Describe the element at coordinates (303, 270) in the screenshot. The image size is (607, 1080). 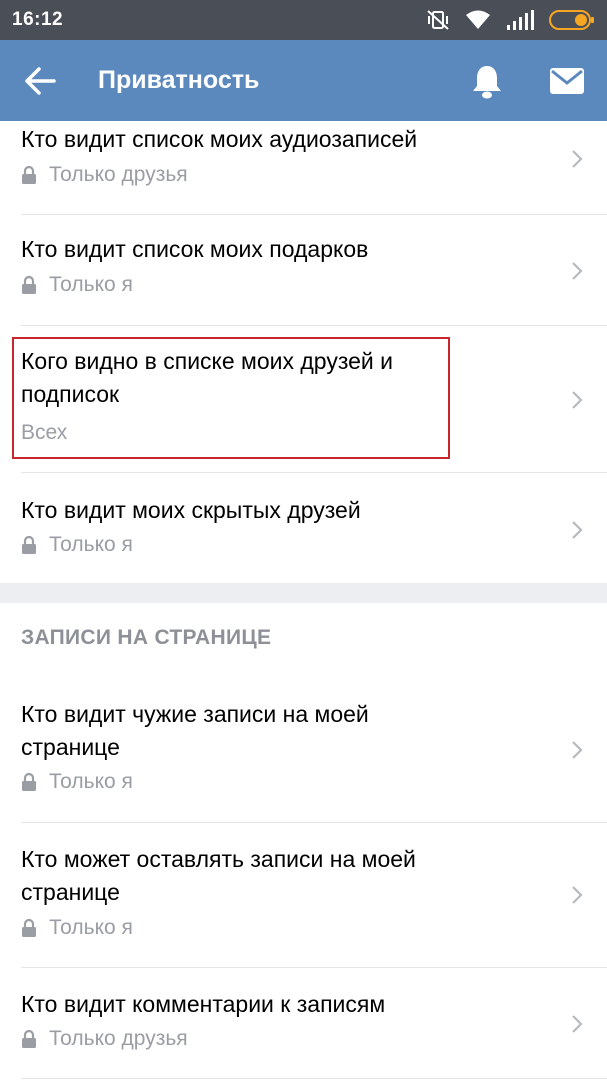
I see `setting-row-gifts: Кто видит список моих подарков Только я` at that location.